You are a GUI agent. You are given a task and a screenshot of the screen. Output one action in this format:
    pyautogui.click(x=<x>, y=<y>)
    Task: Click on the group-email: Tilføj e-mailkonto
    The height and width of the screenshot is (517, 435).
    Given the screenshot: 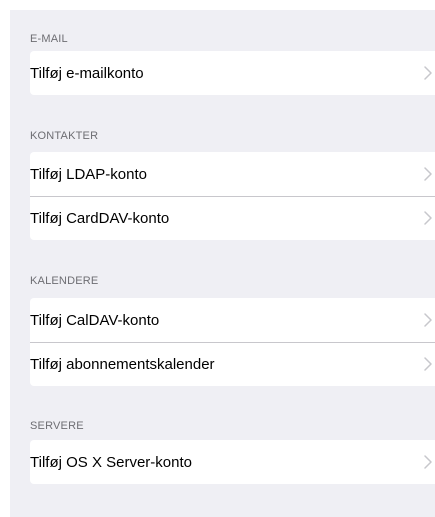 What is the action you would take?
    pyautogui.click(x=232, y=73)
    